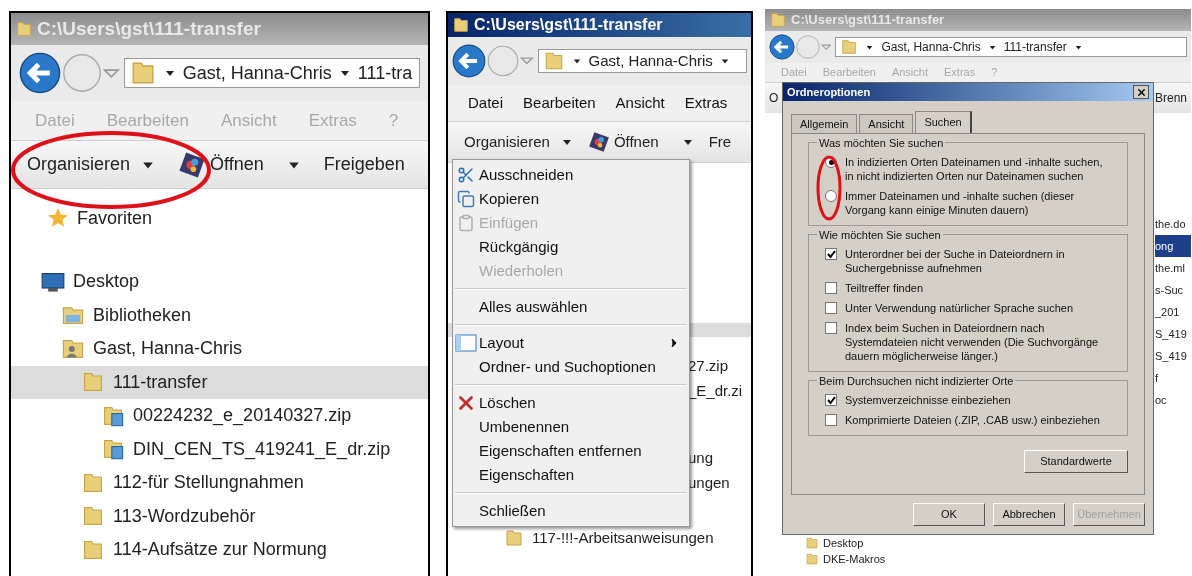  I want to click on tree-item: Gast, Hanna-Chris, so click(219, 349).